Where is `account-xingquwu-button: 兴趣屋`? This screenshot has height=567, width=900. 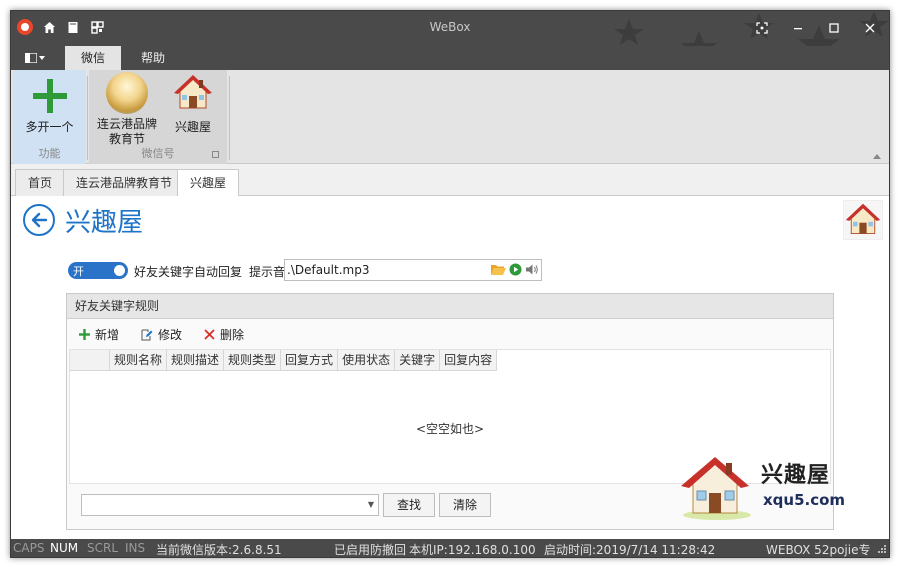 account-xingquwu-button: 兴趣屋 is located at coordinates (193, 103).